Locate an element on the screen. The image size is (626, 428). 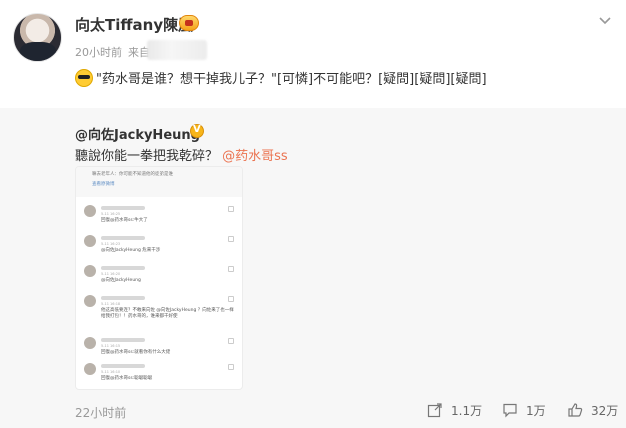
embed-comment: 5-11 16:15 回復@药水哥ss:就看你有什么大佬 is located at coordinates (159, 349).